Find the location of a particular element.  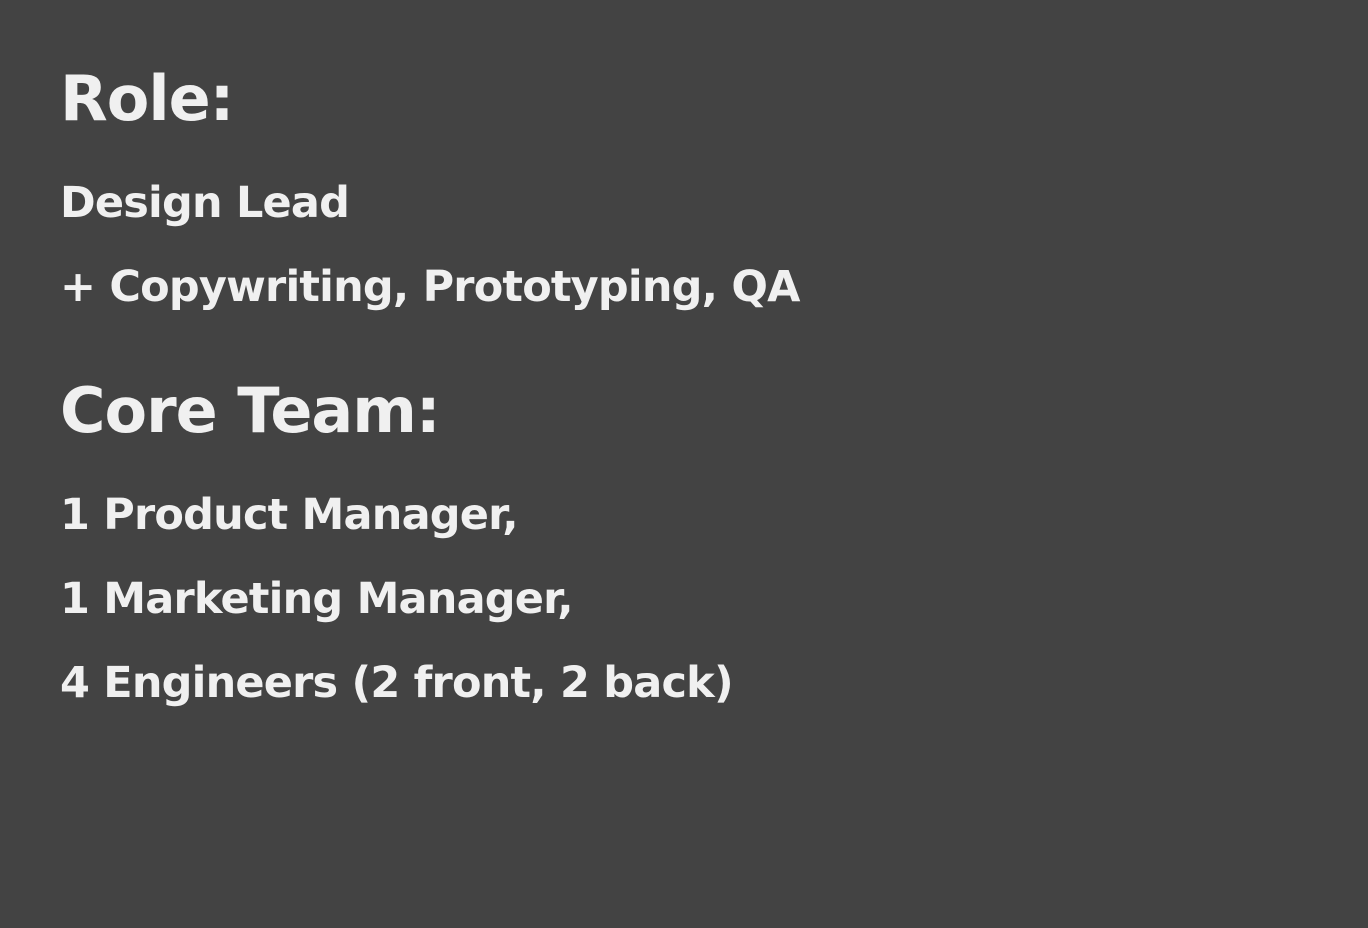

role-title: Design Lead is located at coordinates (205, 203).